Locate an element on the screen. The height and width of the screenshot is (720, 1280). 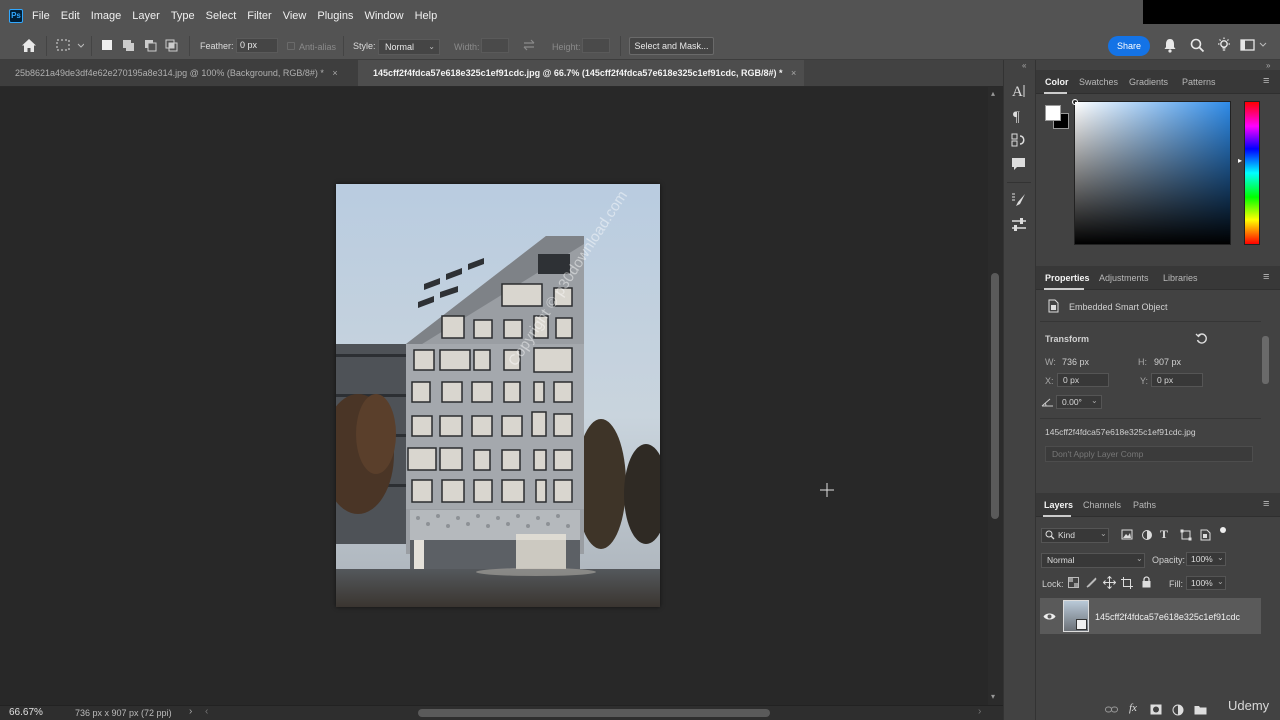
paragraph-panel-icon: ¶ is located at coordinates (1019, 115).